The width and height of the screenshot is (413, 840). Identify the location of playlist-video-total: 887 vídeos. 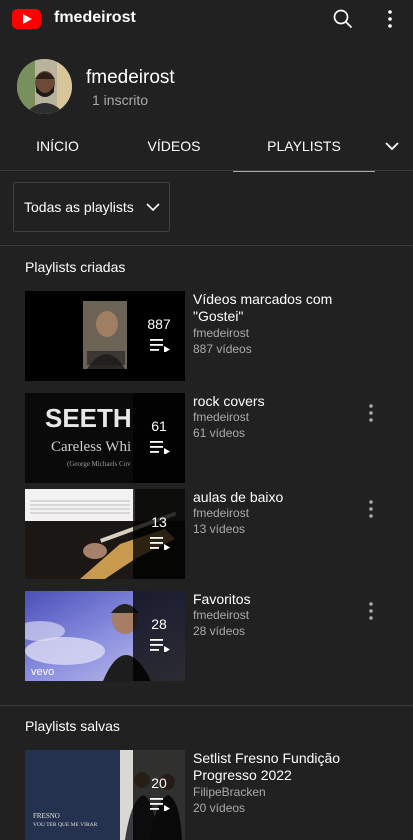
(222, 349).